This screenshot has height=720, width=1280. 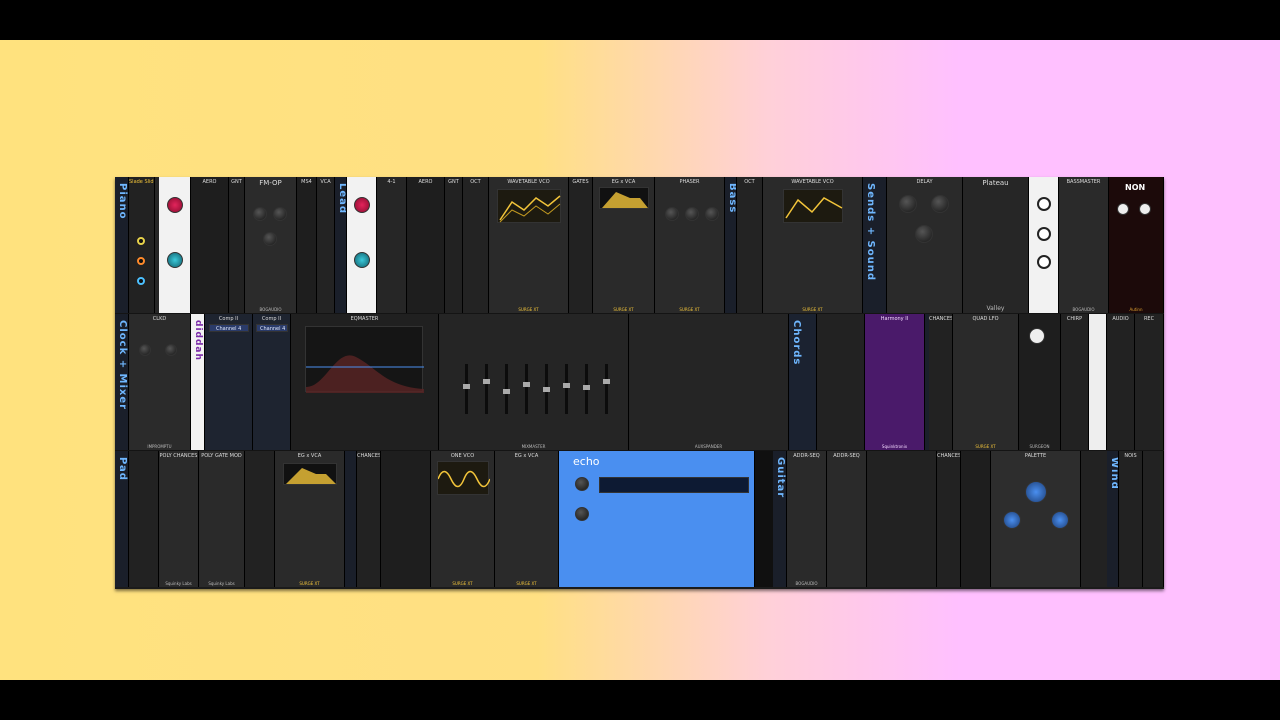 I want to click on module-chirp: CHIRP, so click(x=1075, y=382).